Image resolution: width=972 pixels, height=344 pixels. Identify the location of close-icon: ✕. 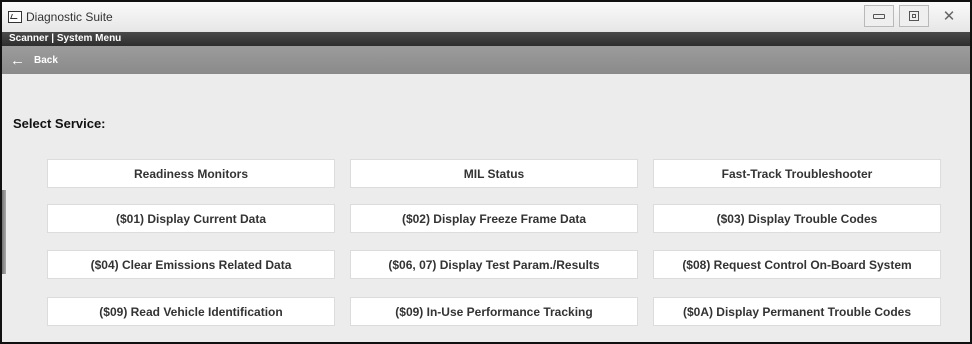
(949, 16).